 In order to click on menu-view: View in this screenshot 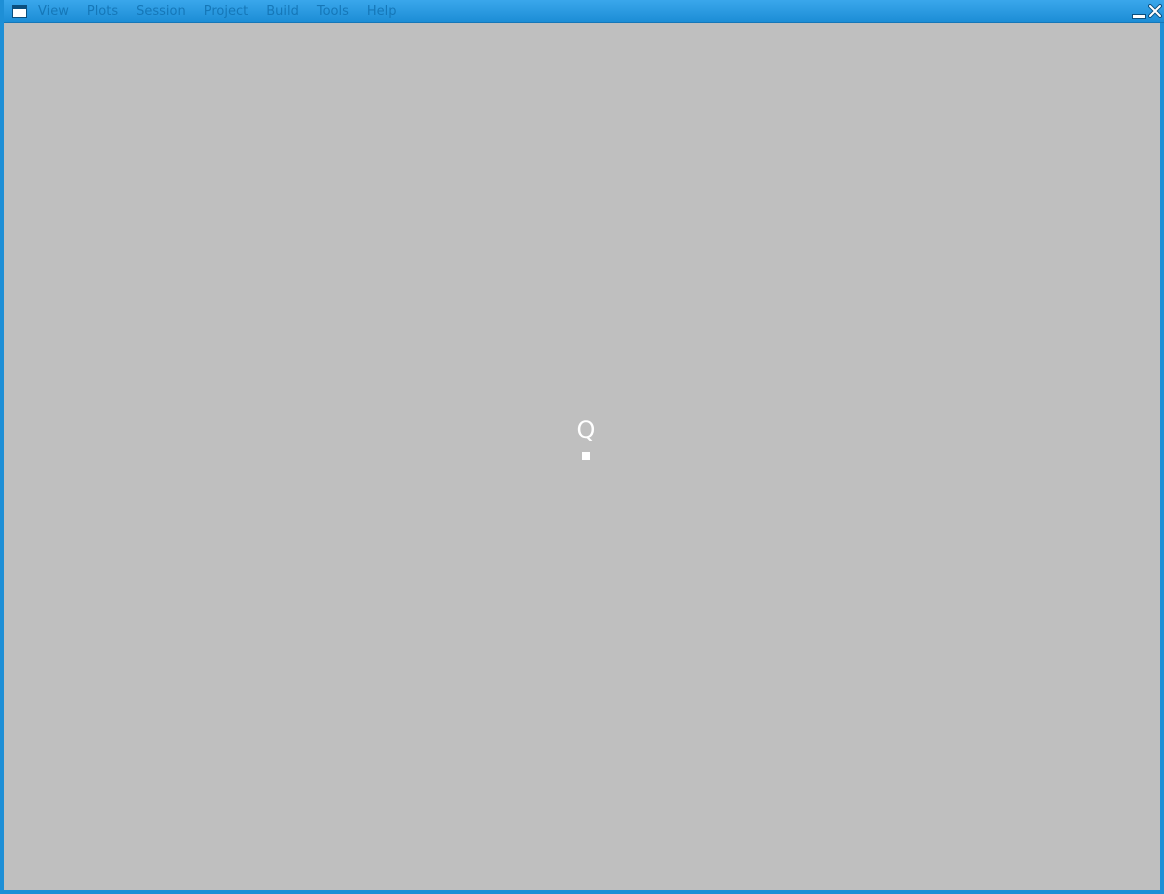, I will do `click(58, 11)`.